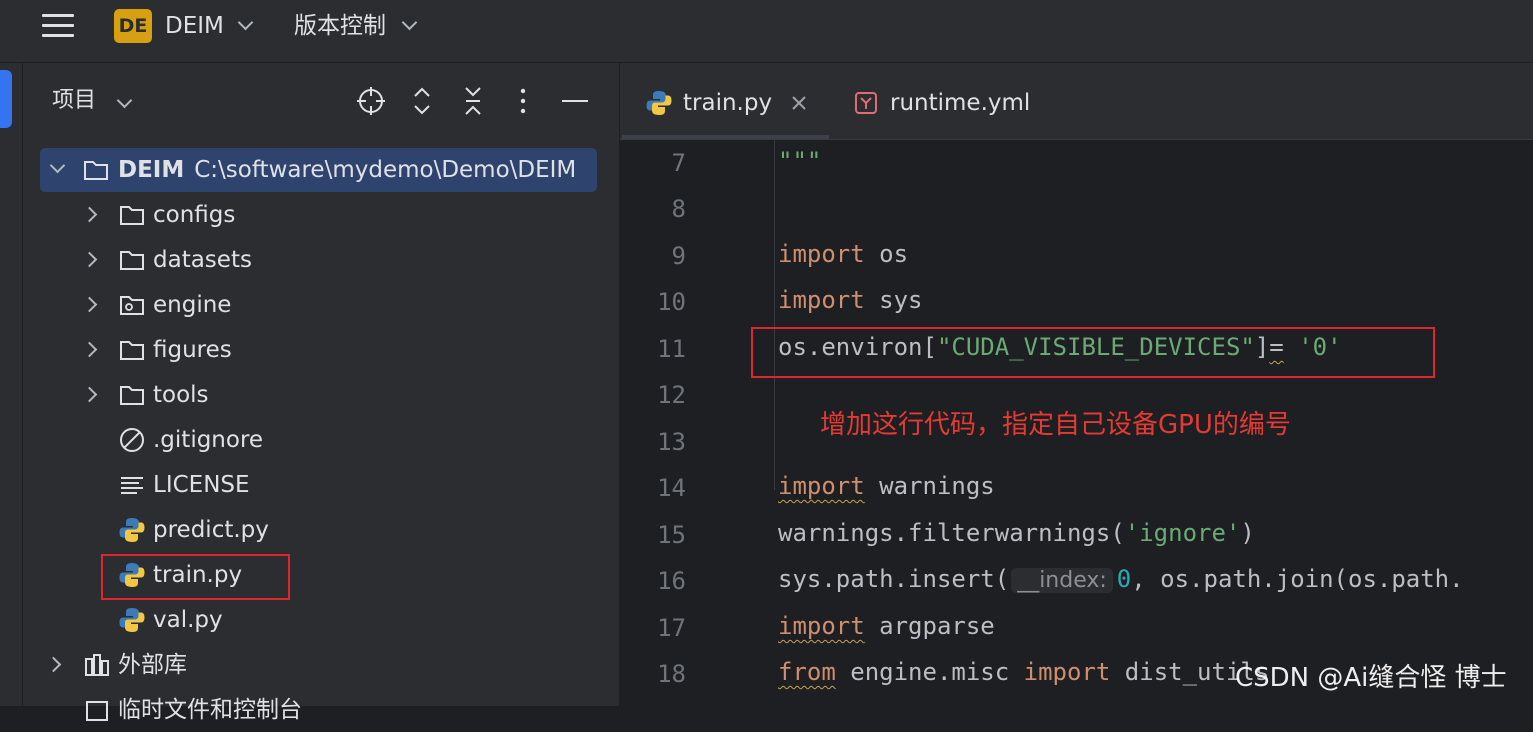 The image size is (1533, 732). Describe the element at coordinates (195, 577) in the screenshot. I see `train-py-highlight-box` at that location.